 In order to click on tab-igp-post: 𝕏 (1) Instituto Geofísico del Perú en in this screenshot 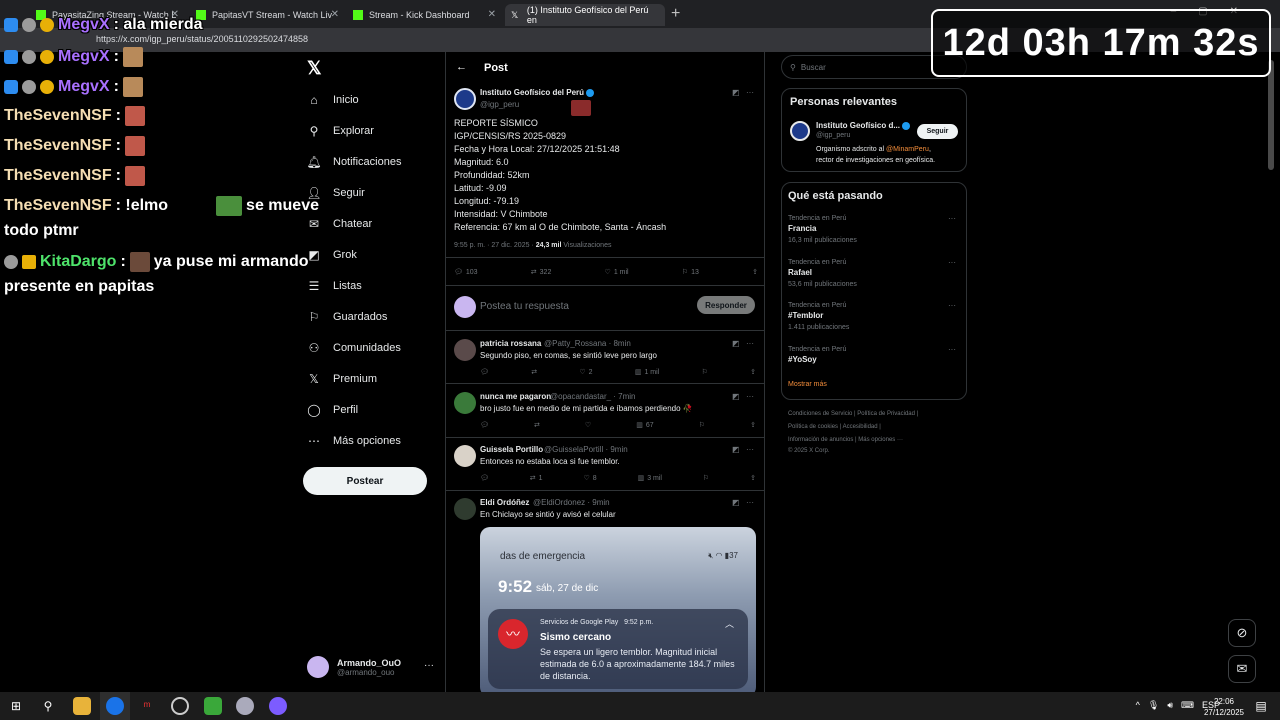, I will do `click(585, 15)`.